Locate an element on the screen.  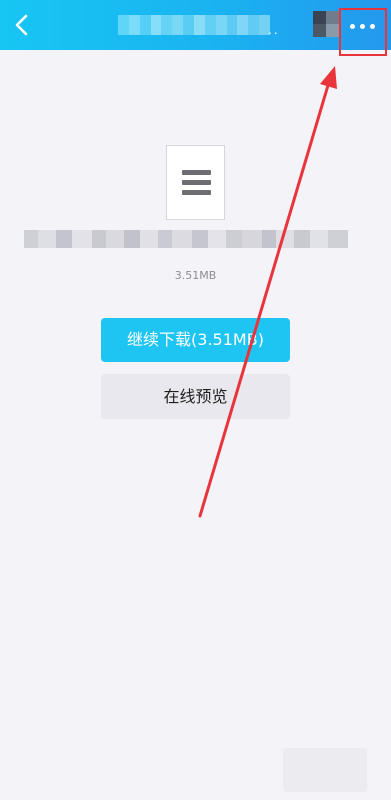
document-lines-icon is located at coordinates (195, 182).